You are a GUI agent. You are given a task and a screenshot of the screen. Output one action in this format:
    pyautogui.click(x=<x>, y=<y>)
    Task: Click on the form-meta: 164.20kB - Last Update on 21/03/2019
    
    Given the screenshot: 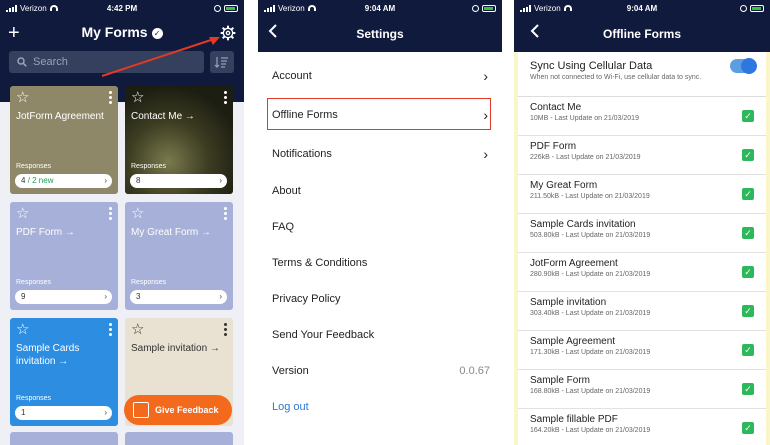 What is the action you would take?
    pyautogui.click(x=590, y=430)
    